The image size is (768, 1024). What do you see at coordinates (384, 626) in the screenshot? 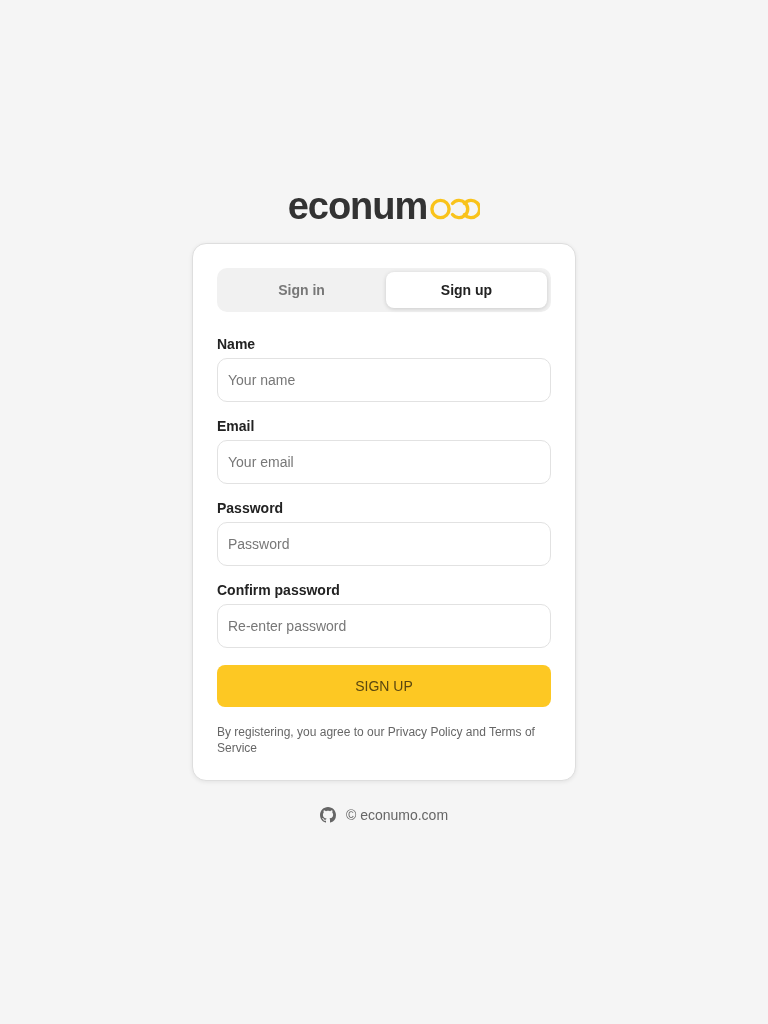
I see `input-field: Re-enter password` at bounding box center [384, 626].